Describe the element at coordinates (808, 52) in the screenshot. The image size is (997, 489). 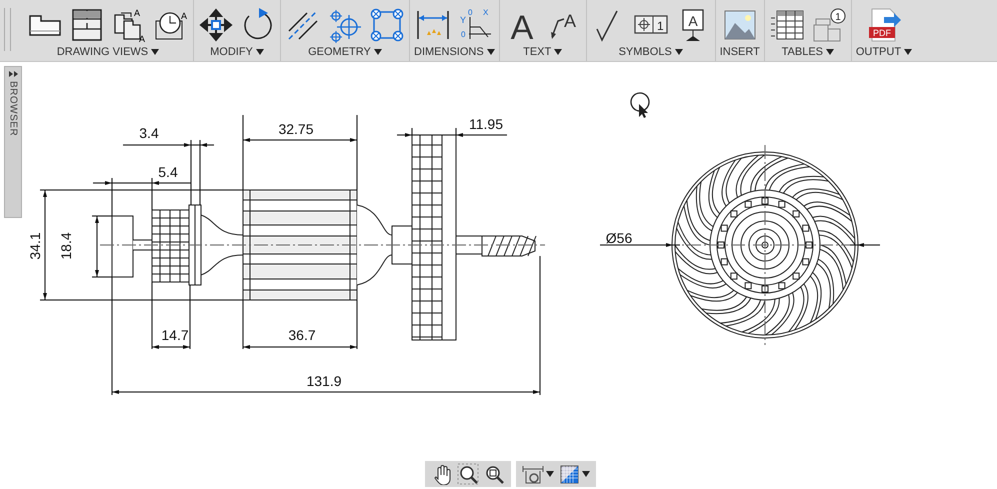
I see `ribbon-panel-label: TABLES` at that location.